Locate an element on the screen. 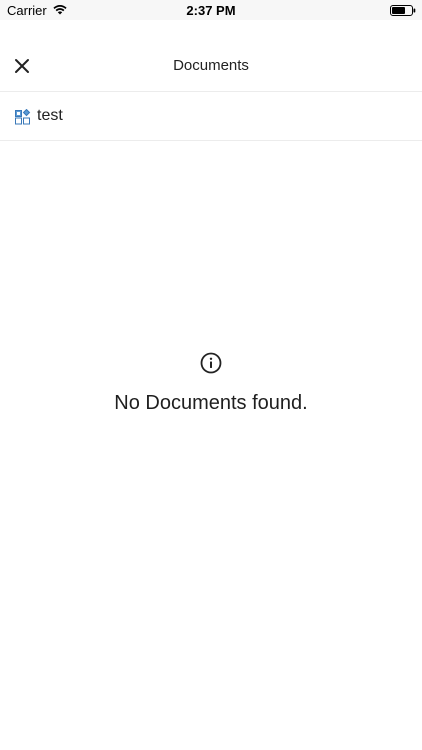 The height and width of the screenshot is (750, 422). folder-grid-icon is located at coordinates (23, 117).